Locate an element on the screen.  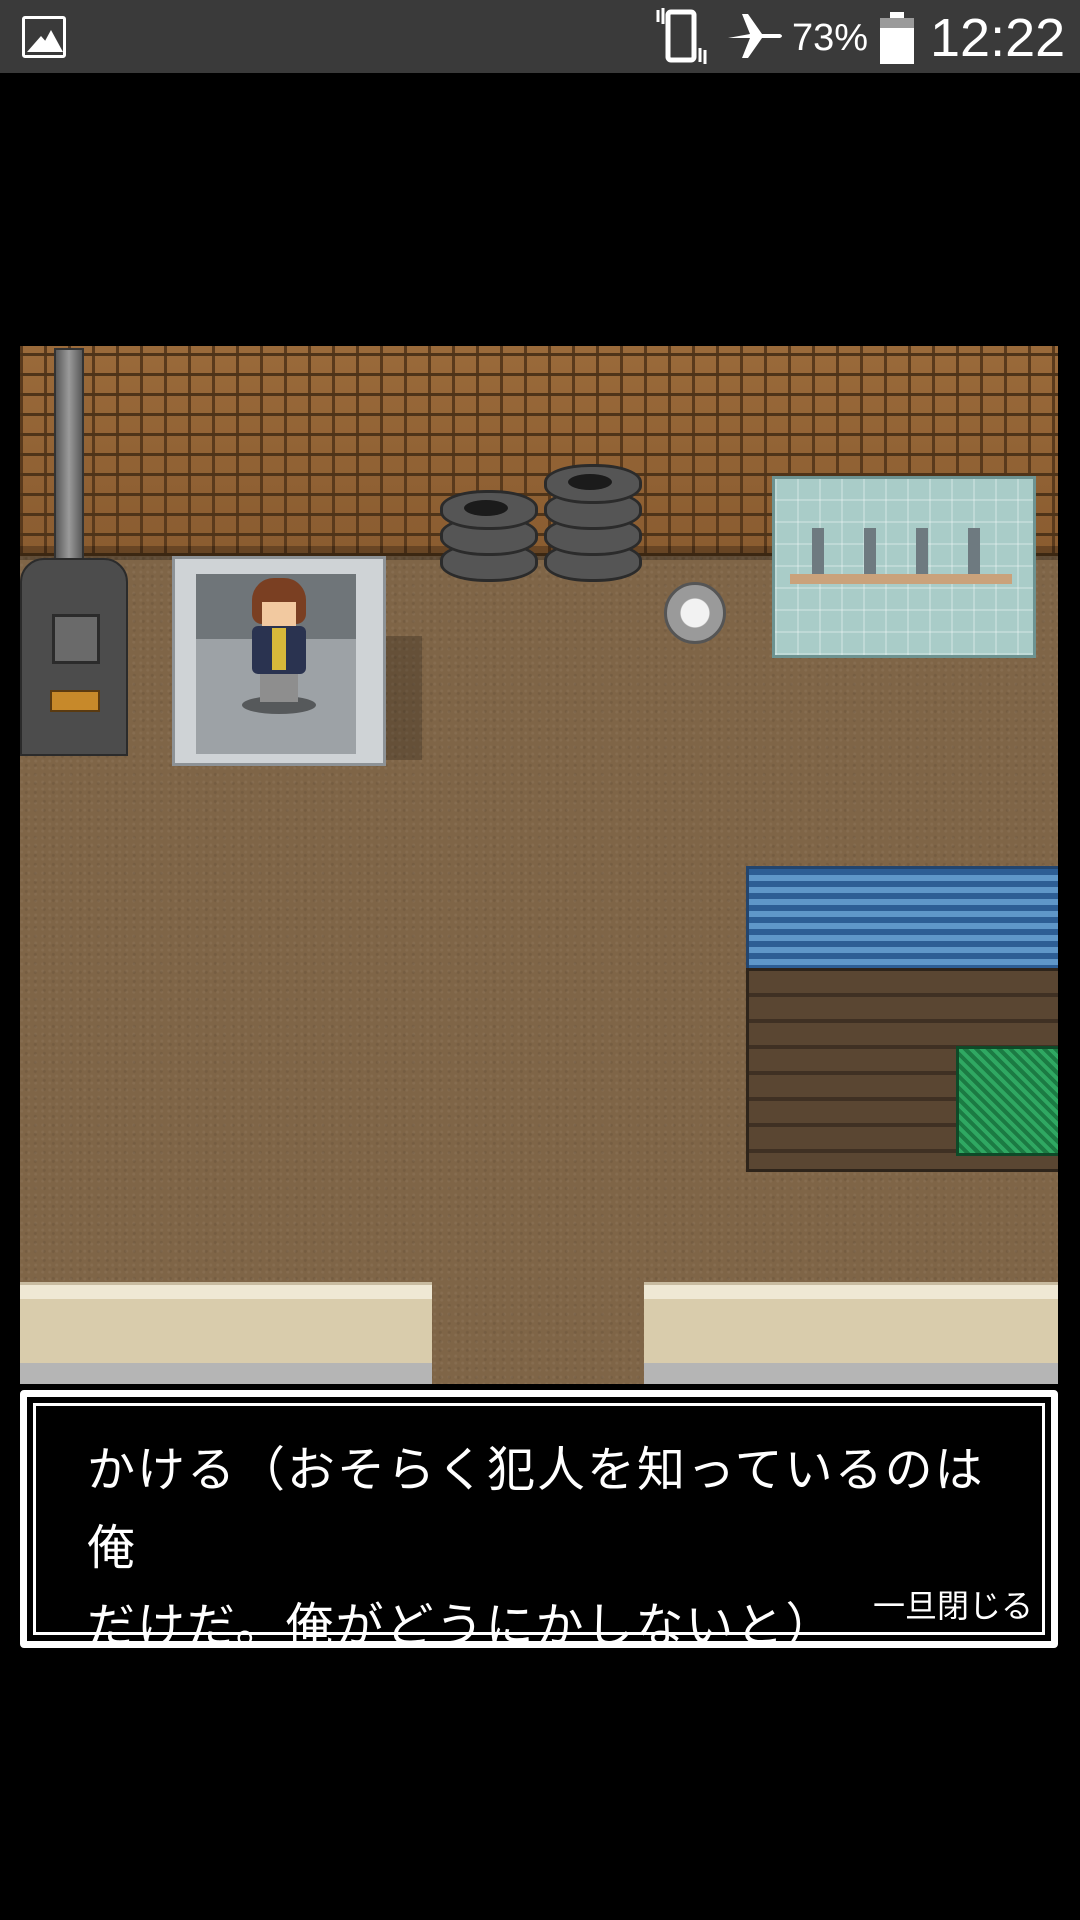
counter-blue-top is located at coordinates (902, 920).